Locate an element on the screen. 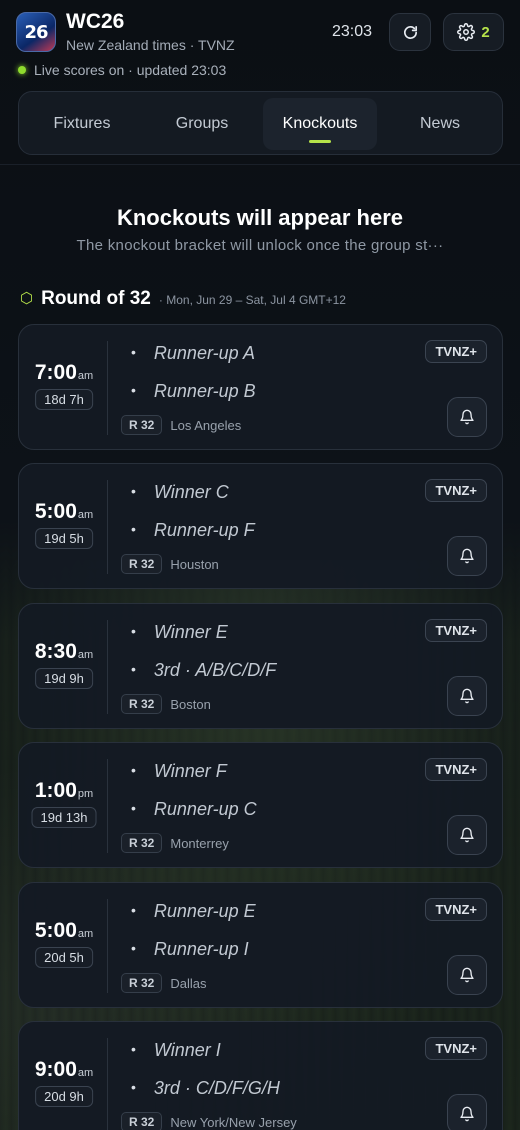 The width and height of the screenshot is (520, 1130). tab-fixtures: Fixtures is located at coordinates (82, 124).